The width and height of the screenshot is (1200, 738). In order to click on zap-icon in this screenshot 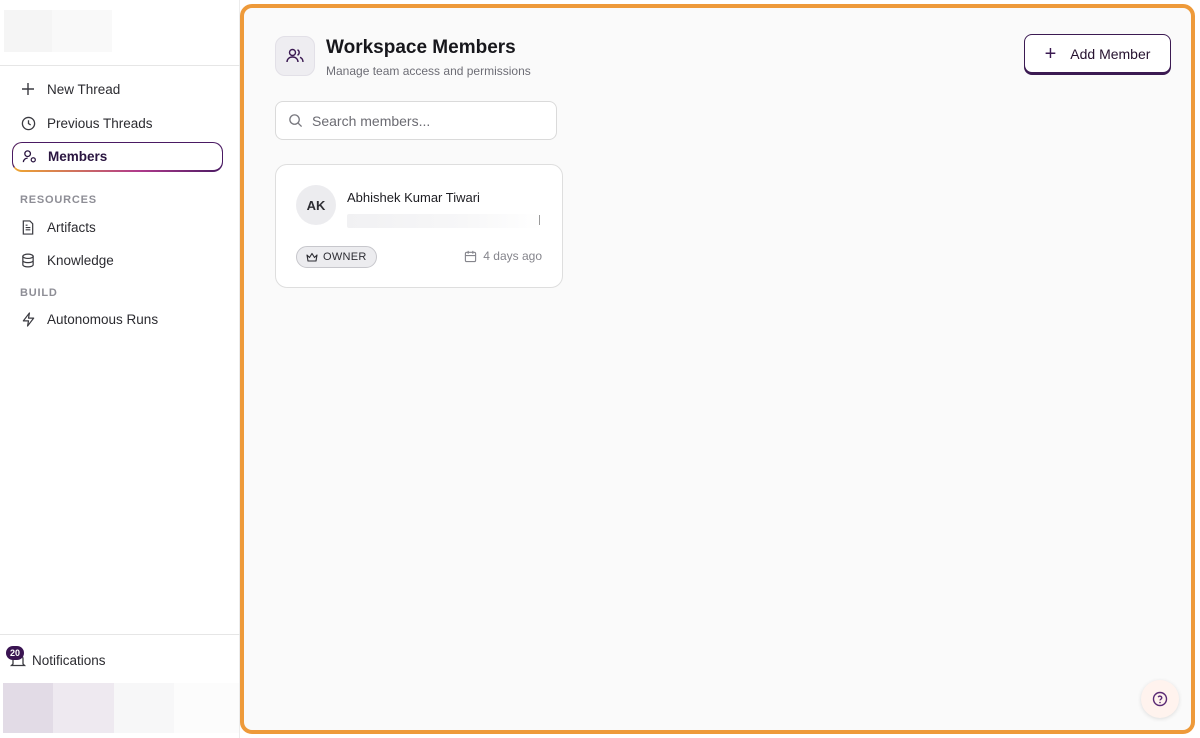, I will do `click(28, 319)`.